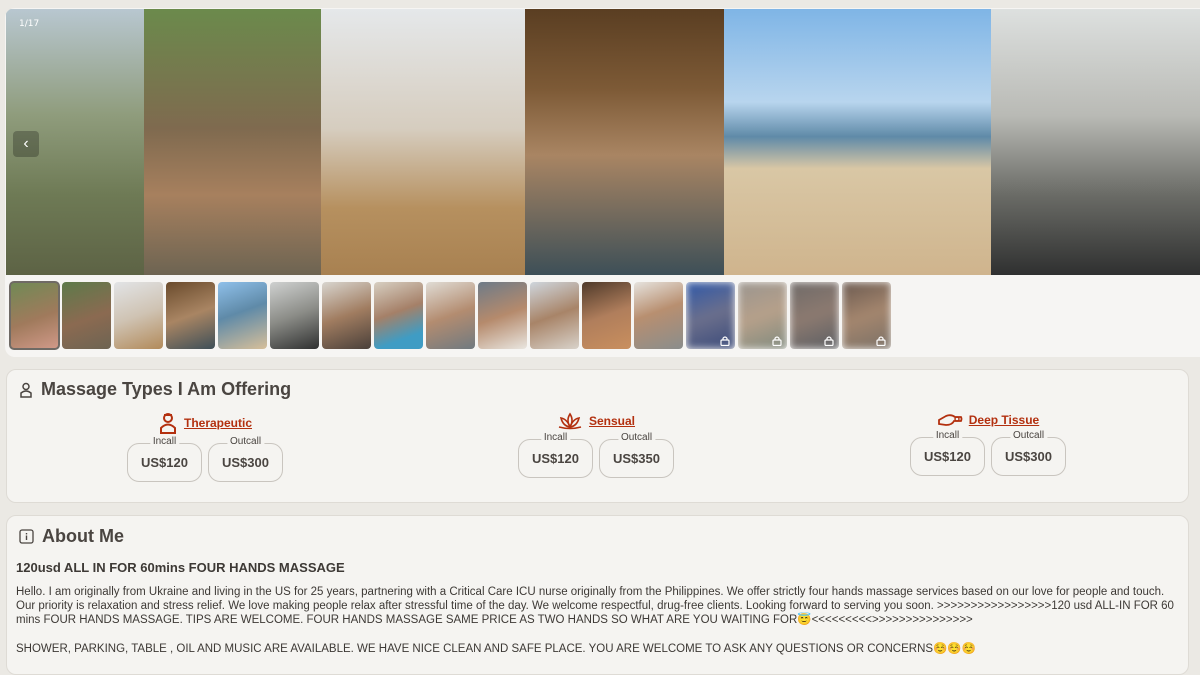 This screenshot has height=675, width=1200. Describe the element at coordinates (636, 458) in the screenshot. I see `outcall-value: US$350` at that location.